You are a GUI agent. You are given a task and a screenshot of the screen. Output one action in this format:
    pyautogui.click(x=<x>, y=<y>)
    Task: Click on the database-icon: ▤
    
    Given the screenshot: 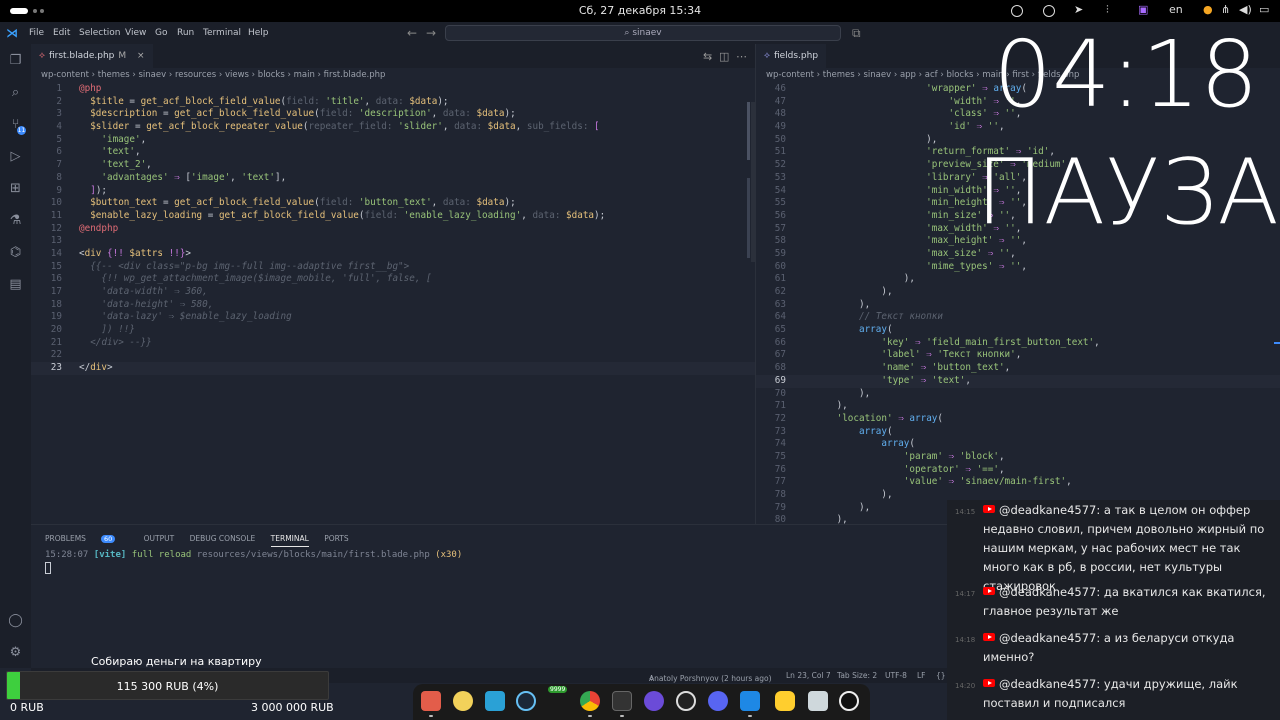 What is the action you would take?
    pyautogui.click(x=15, y=284)
    